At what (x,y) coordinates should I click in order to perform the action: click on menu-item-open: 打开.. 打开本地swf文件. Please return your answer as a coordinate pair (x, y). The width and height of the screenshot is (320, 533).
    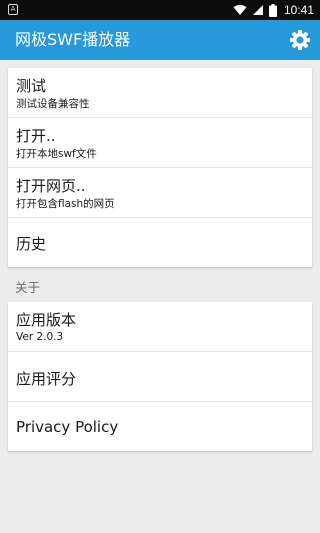
    Looking at the image, I should click on (160, 143).